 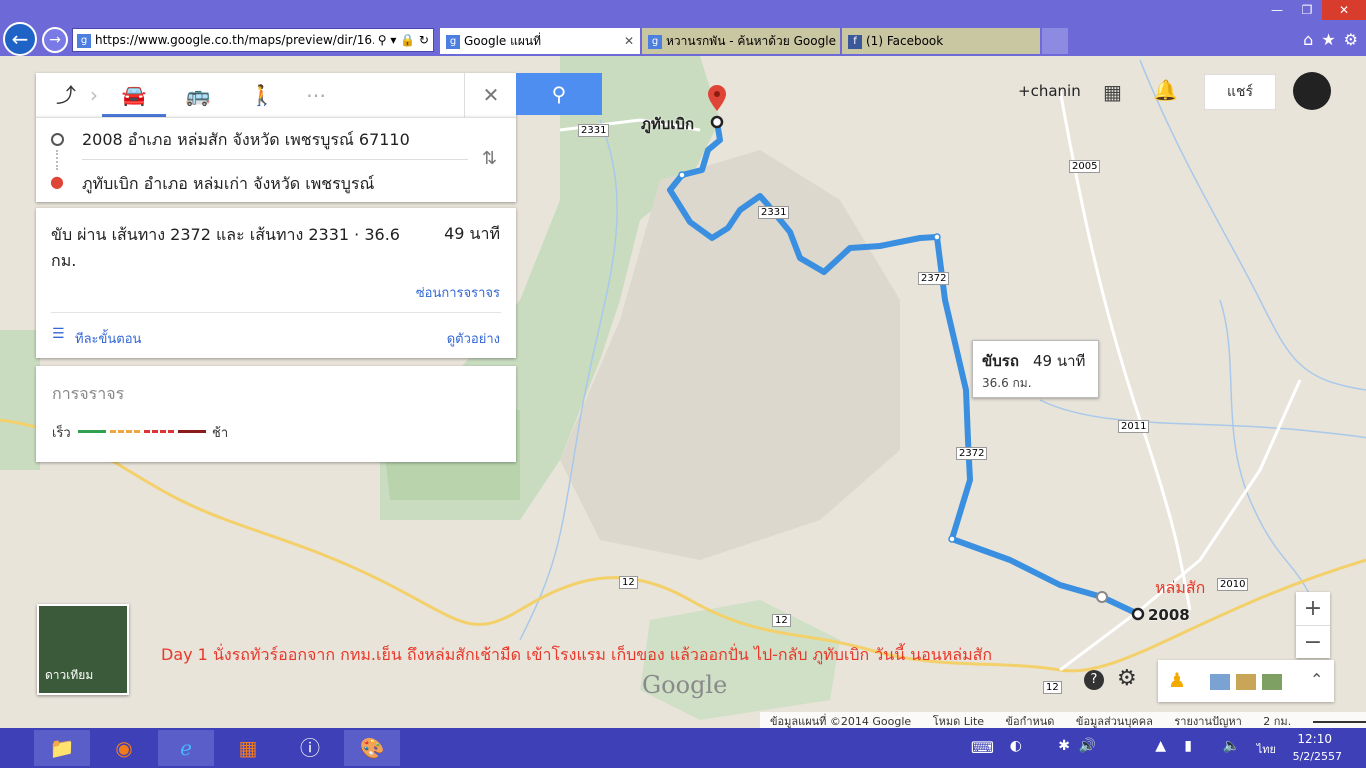 What do you see at coordinates (1112, 92) in the screenshot?
I see `apps-grid-icon: ▦` at bounding box center [1112, 92].